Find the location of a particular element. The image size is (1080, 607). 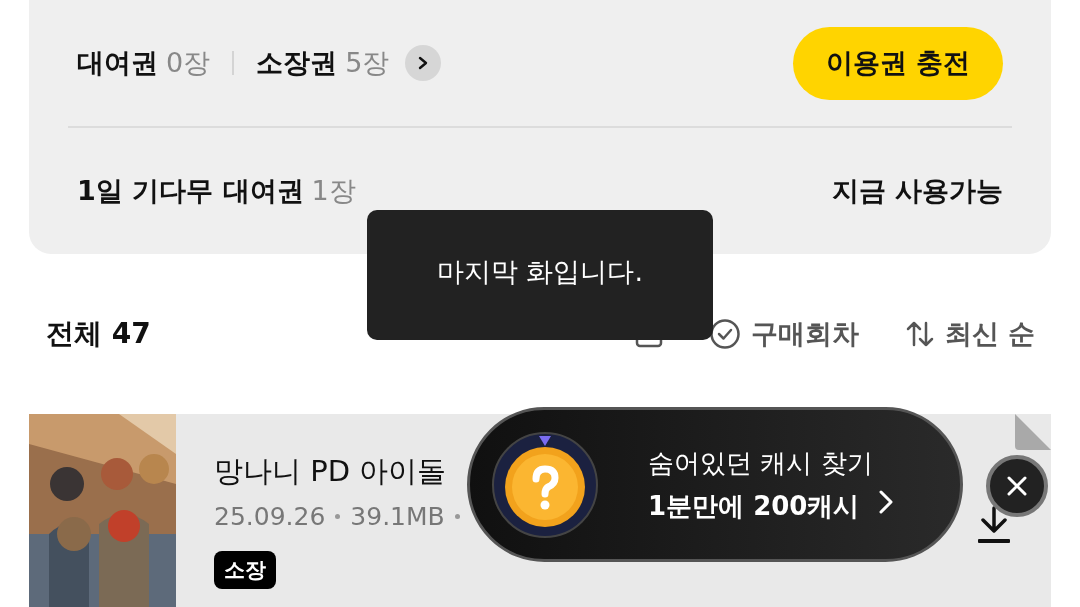

charge-button: 이용권 충전 is located at coordinates (898, 63).